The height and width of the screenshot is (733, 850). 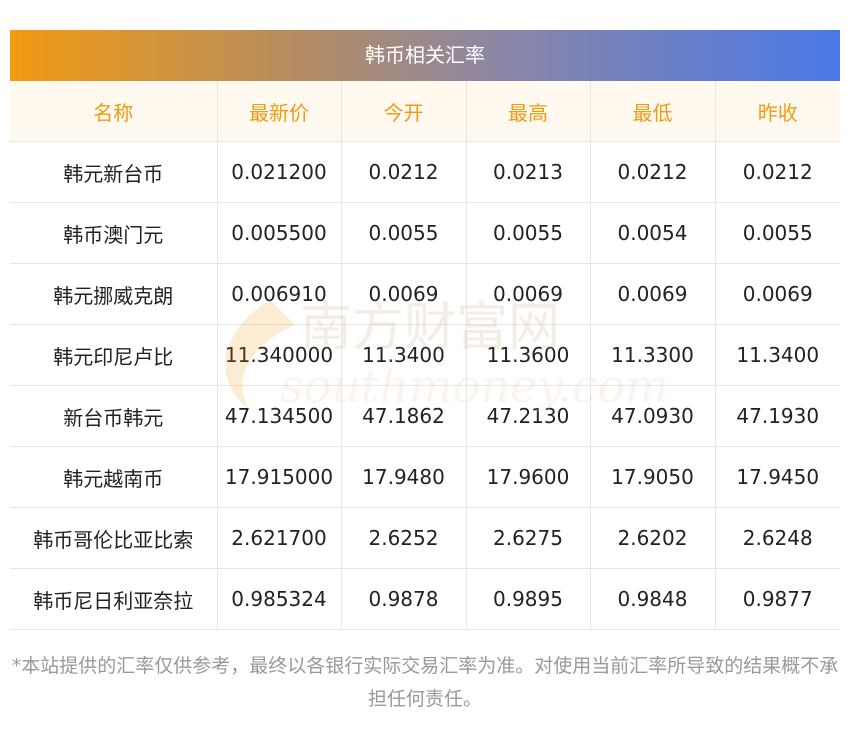 What do you see at coordinates (777, 172) in the screenshot?
I see `cell-prev-close: 0.0212` at bounding box center [777, 172].